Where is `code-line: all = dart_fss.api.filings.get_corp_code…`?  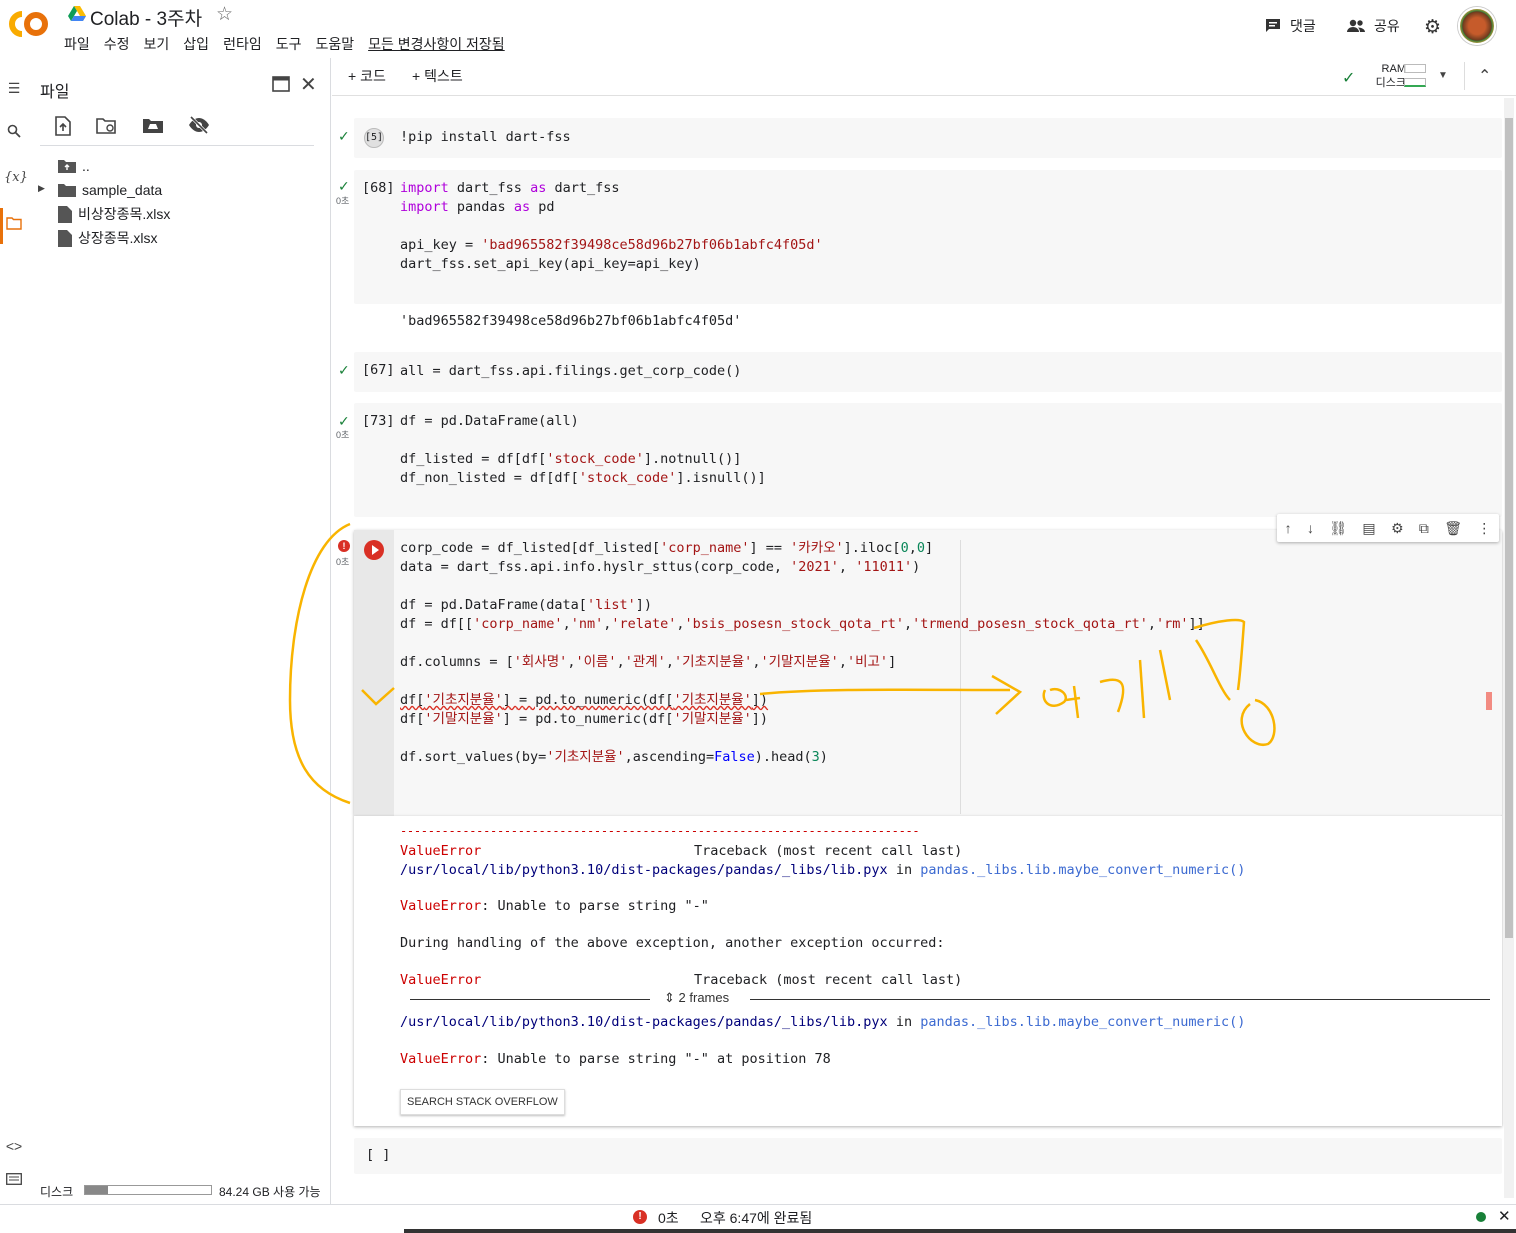 code-line: all = dart_fss.api.filings.get_corp_code… is located at coordinates (570, 371).